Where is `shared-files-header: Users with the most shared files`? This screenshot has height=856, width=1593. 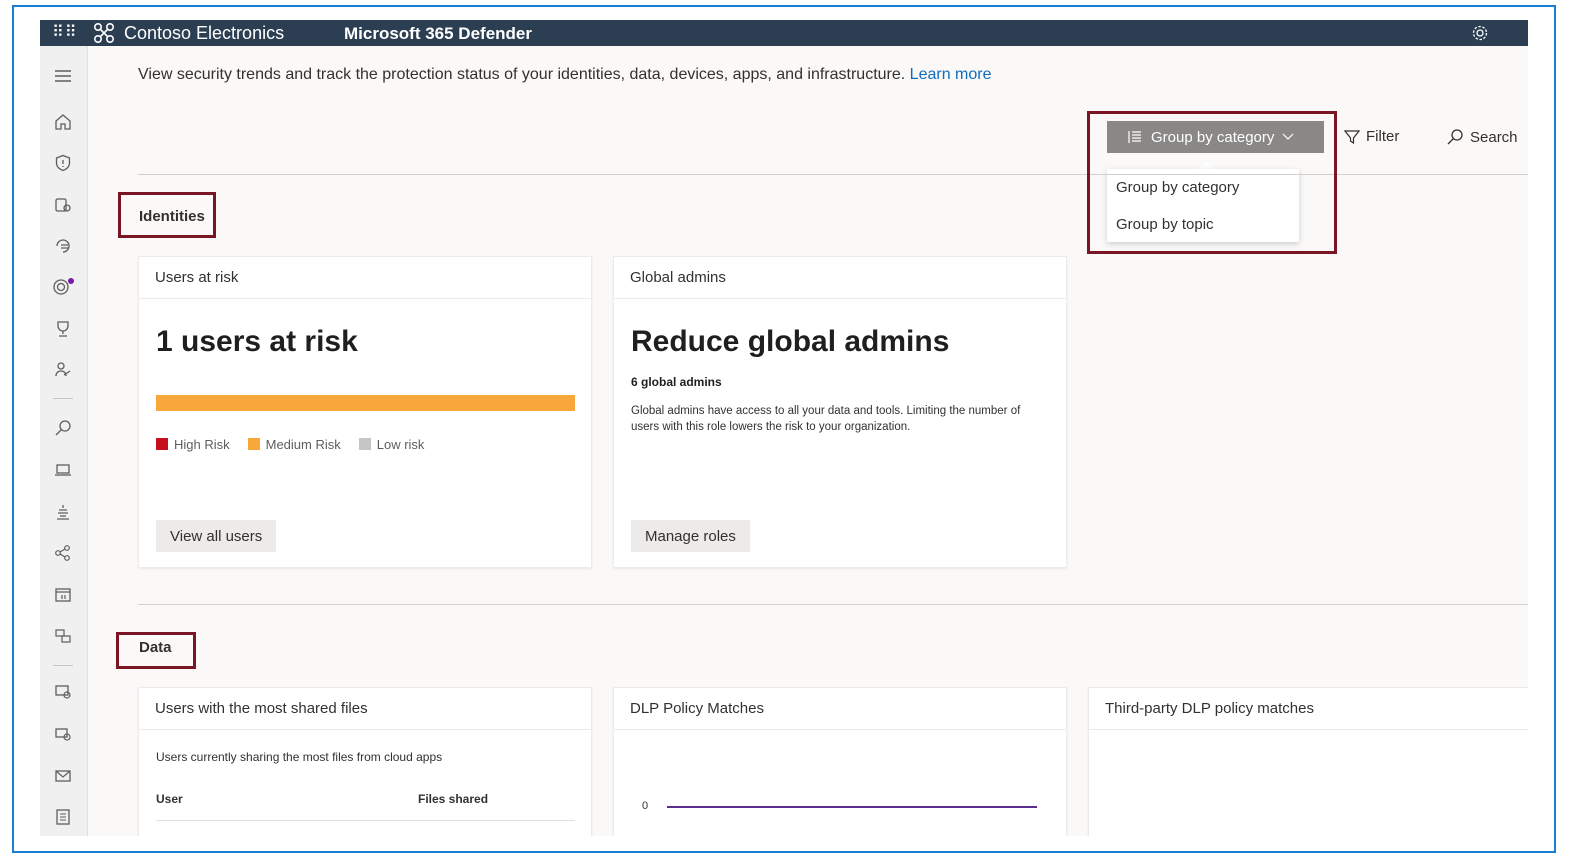
shared-files-header: Users with the most shared files is located at coordinates (365, 709).